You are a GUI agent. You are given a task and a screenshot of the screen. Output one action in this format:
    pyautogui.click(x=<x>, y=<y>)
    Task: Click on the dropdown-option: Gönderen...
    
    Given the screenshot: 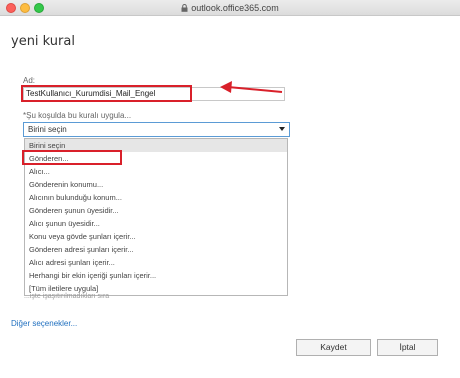 What is the action you would take?
    pyautogui.click(x=156, y=158)
    